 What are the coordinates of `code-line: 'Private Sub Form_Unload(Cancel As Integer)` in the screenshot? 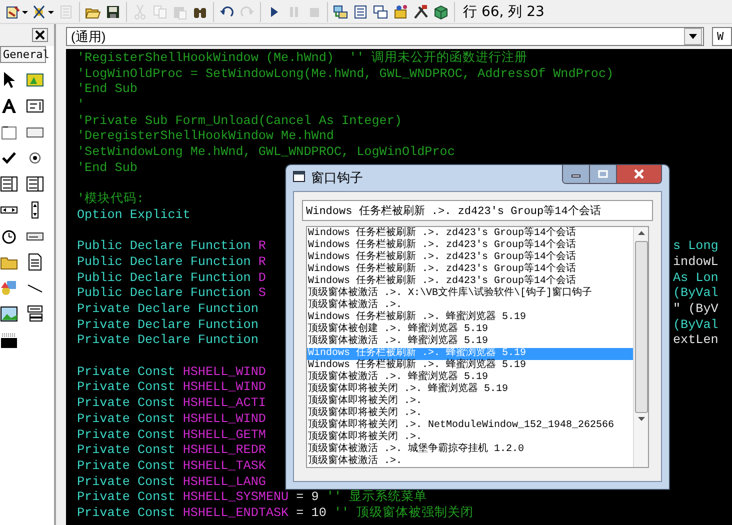 It's located at (239, 121).